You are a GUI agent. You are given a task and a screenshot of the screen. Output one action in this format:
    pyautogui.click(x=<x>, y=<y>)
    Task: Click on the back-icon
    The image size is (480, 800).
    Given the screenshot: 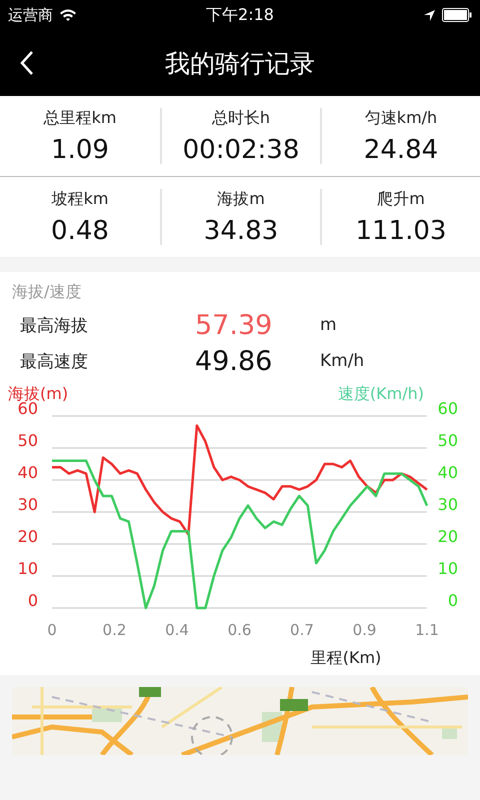 What is the action you would take?
    pyautogui.click(x=27, y=63)
    